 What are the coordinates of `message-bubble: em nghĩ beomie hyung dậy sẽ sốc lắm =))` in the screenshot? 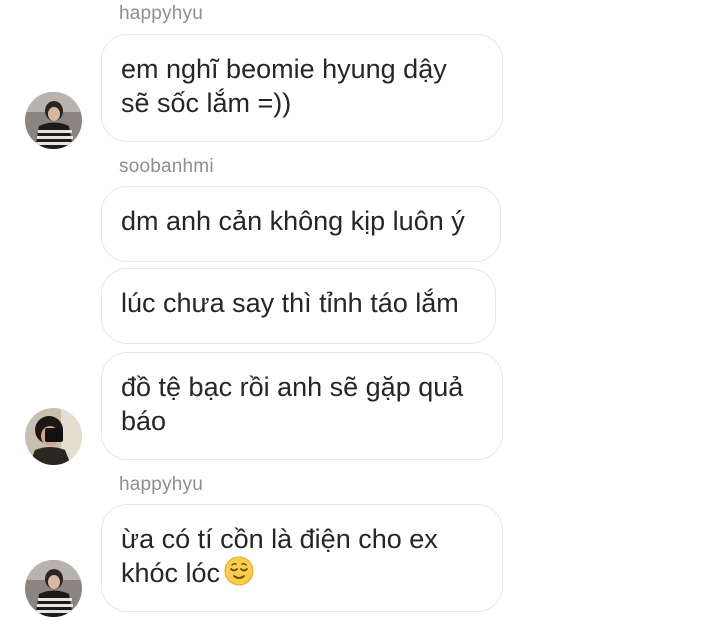 It's located at (302, 88).